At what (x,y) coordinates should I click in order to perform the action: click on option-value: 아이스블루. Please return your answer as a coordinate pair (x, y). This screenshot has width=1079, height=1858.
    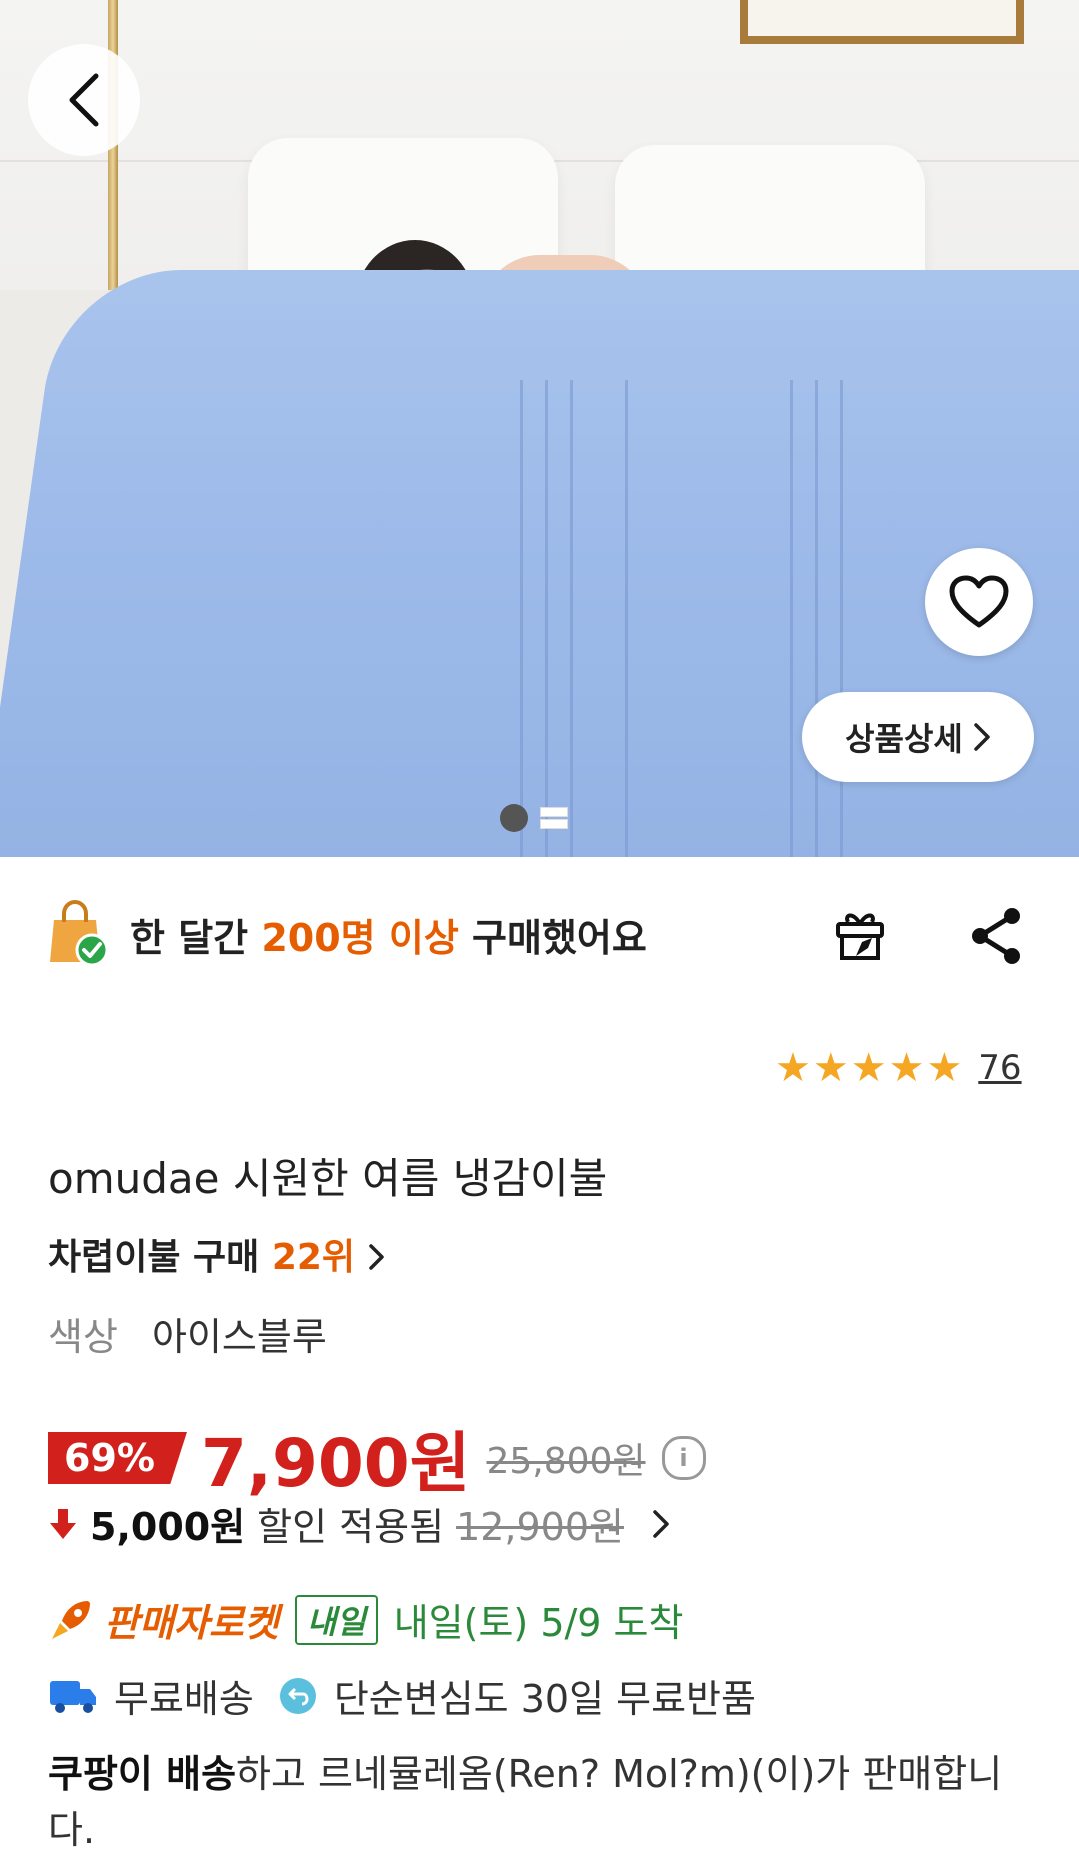
    Looking at the image, I should click on (239, 1337).